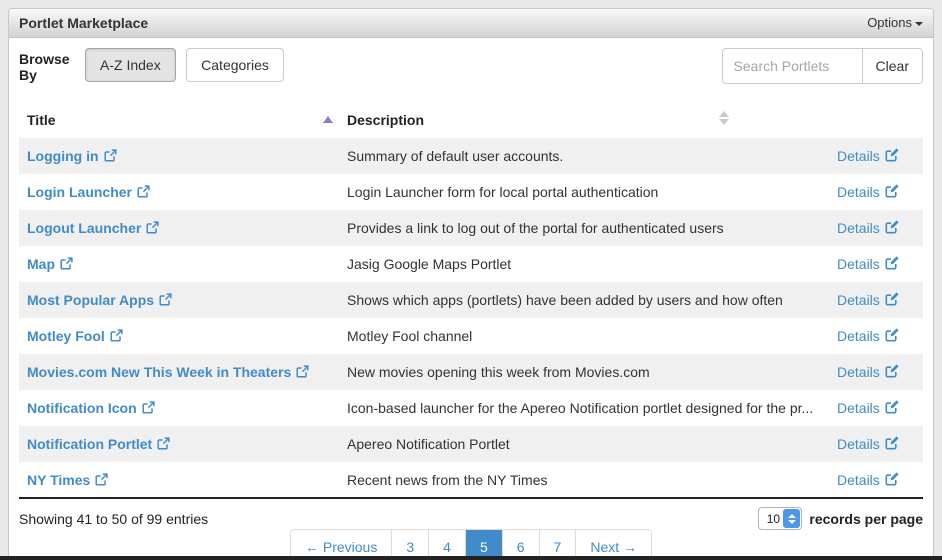 The image size is (942, 560). Describe the element at coordinates (471, 23) in the screenshot. I see `panel-header: Portlet Marketplace Options` at that location.